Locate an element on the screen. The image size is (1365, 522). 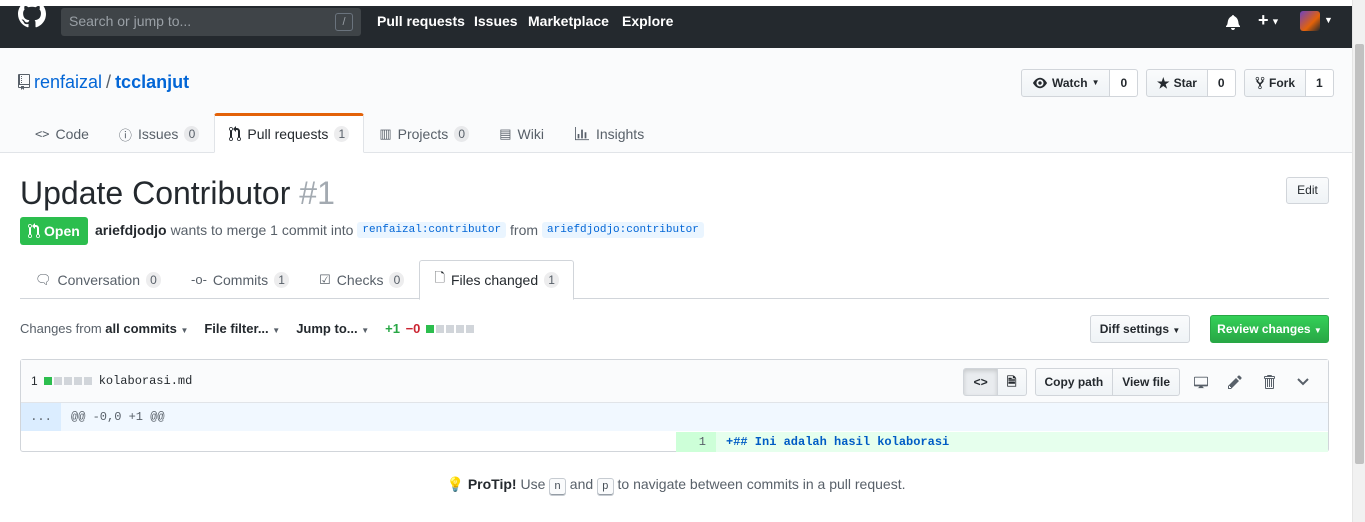
jump-to-dropdown: Jump to... ▼ is located at coordinates (332, 328).